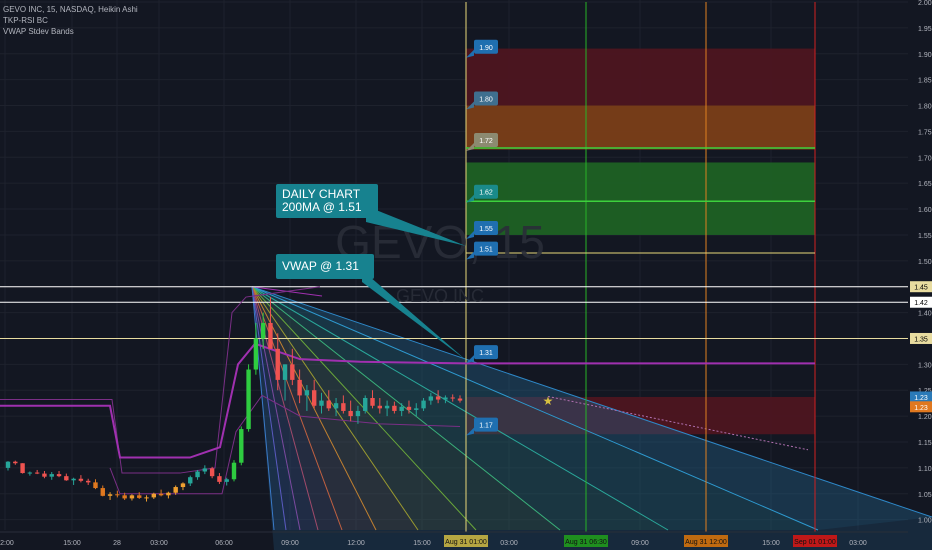 Image resolution: width=932 pixels, height=550 pixels. What do you see at coordinates (586, 542) in the screenshot?
I see `time-badge-label: Aug 31 06:30` at bounding box center [586, 542].